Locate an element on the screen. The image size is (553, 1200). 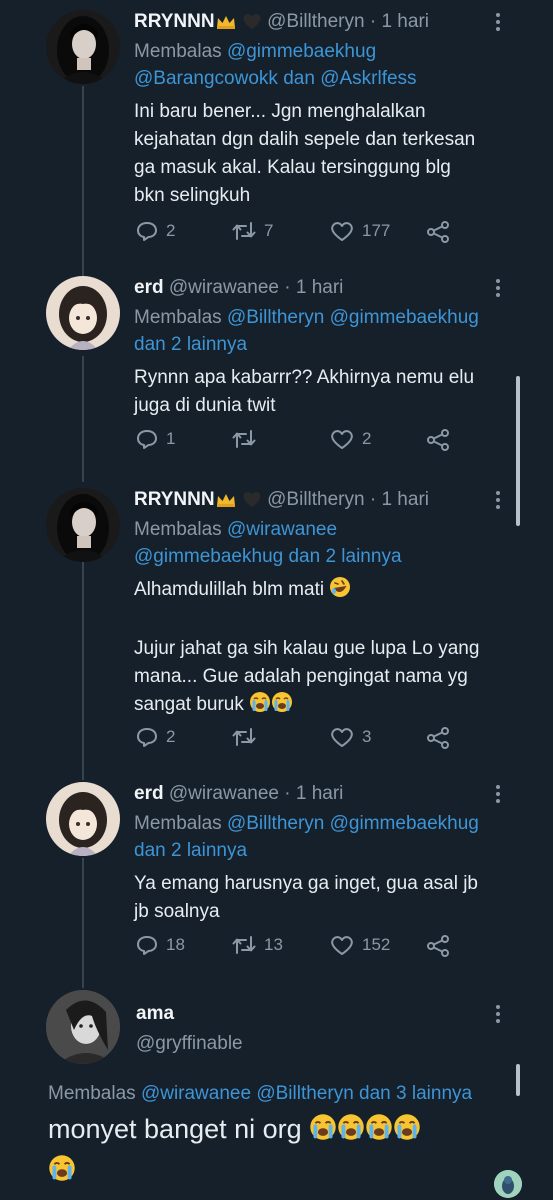
text-line: bkn selingkuh is located at coordinates (192, 195).